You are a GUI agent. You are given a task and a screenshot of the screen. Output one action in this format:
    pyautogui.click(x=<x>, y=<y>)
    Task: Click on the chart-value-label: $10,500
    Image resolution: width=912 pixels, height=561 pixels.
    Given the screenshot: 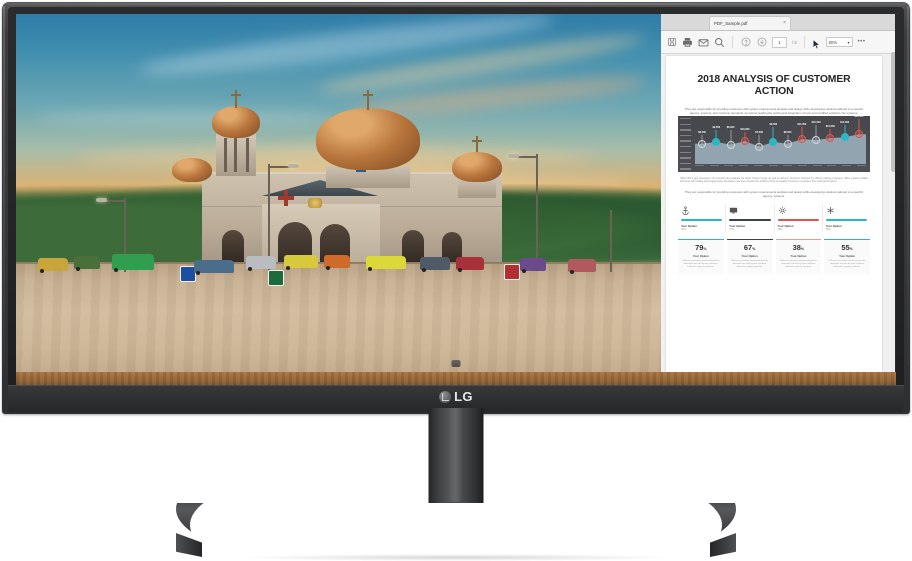 What is the action you would take?
    pyautogui.click(x=816, y=123)
    